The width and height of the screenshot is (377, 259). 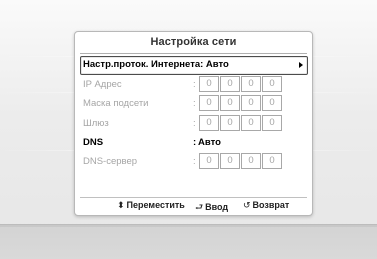 What do you see at coordinates (209, 142) in the screenshot?
I see `dns-mode-value: Авто` at bounding box center [209, 142].